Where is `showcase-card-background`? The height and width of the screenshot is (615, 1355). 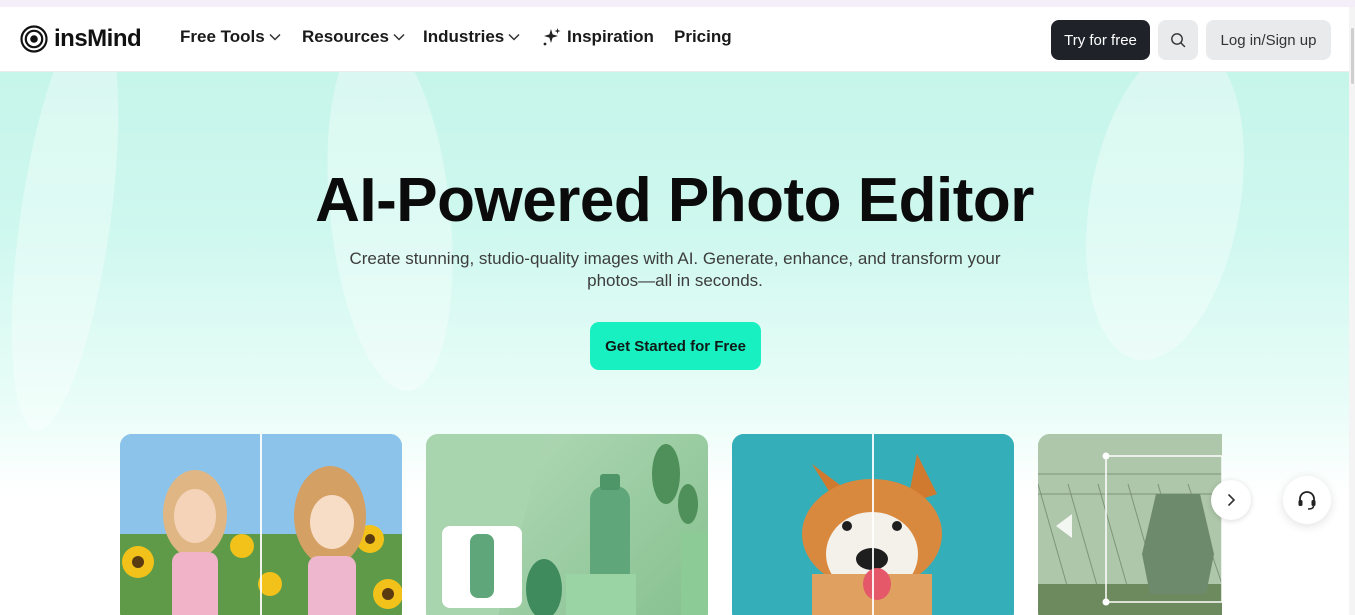 showcase-card-background is located at coordinates (1130, 524).